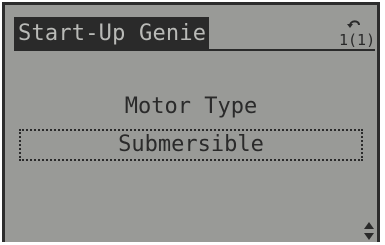 This screenshot has height=245, width=385. I want to click on menu-level-indicator: 1(1), so click(356, 34).